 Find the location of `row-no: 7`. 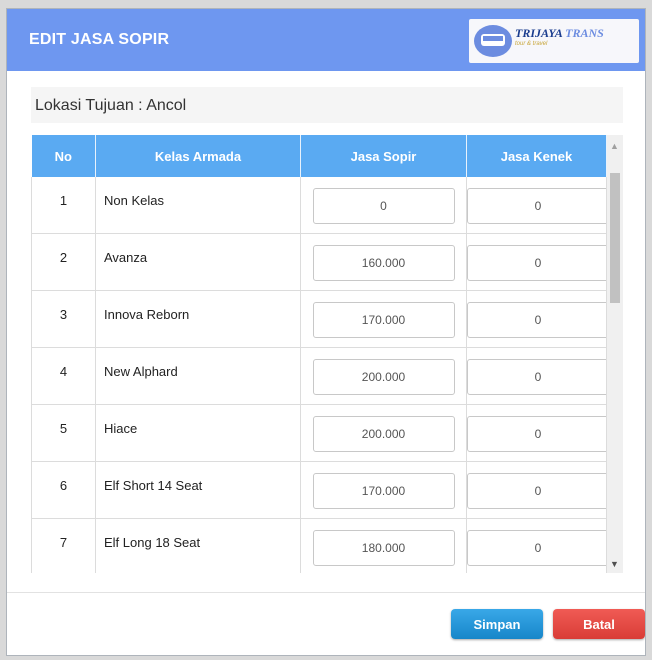

row-no: 7 is located at coordinates (63, 545).